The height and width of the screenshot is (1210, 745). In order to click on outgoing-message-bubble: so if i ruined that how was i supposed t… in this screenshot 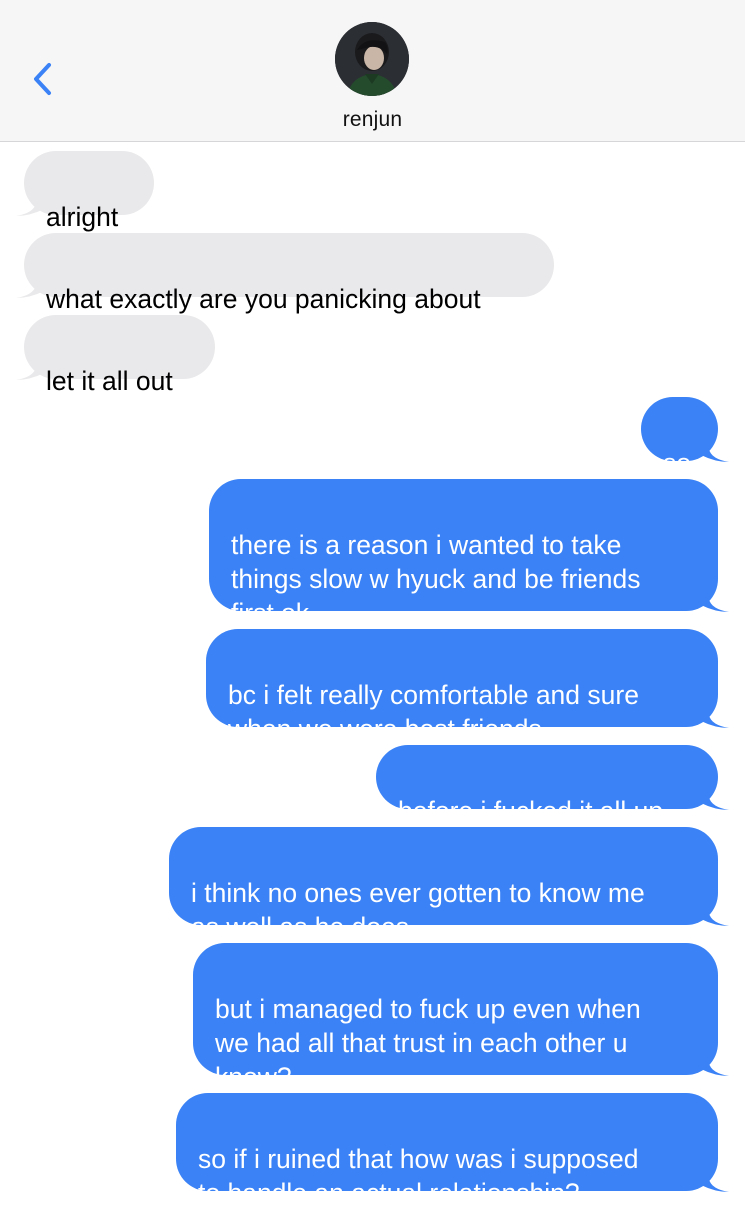, I will do `click(447, 1150)`.